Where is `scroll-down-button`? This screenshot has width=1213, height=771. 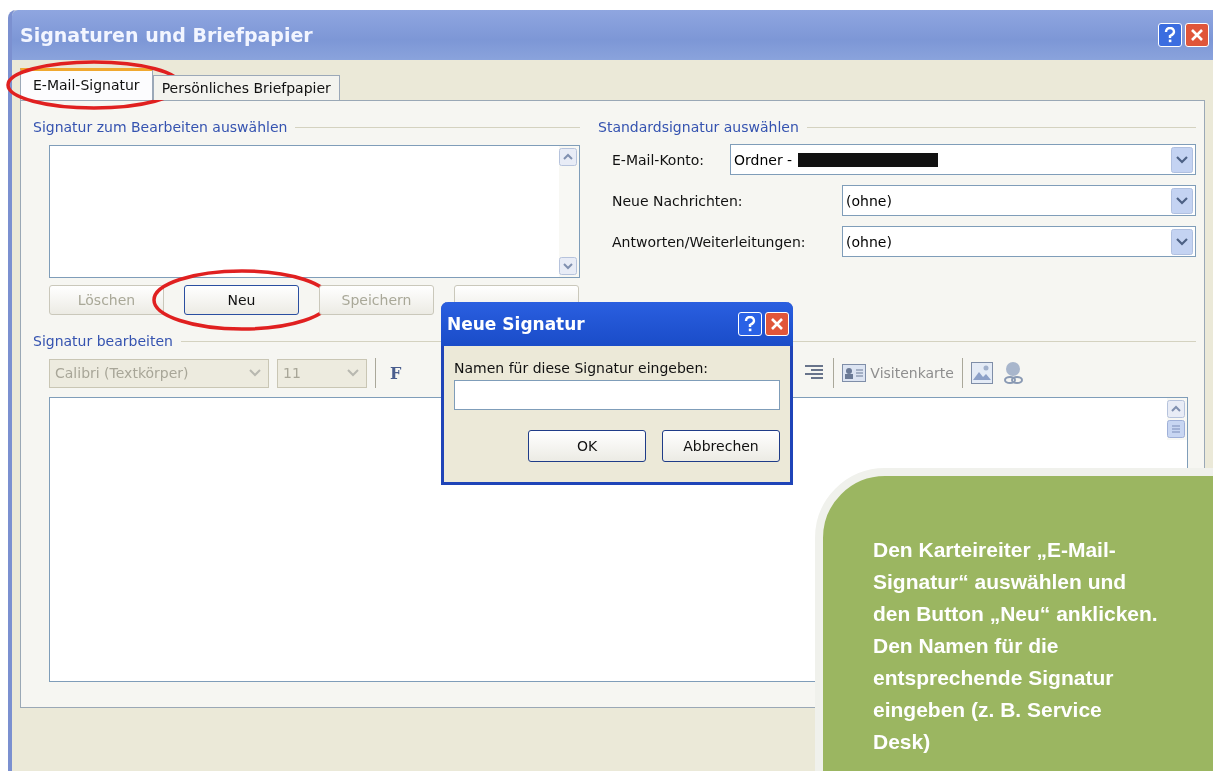 scroll-down-button is located at coordinates (568, 266).